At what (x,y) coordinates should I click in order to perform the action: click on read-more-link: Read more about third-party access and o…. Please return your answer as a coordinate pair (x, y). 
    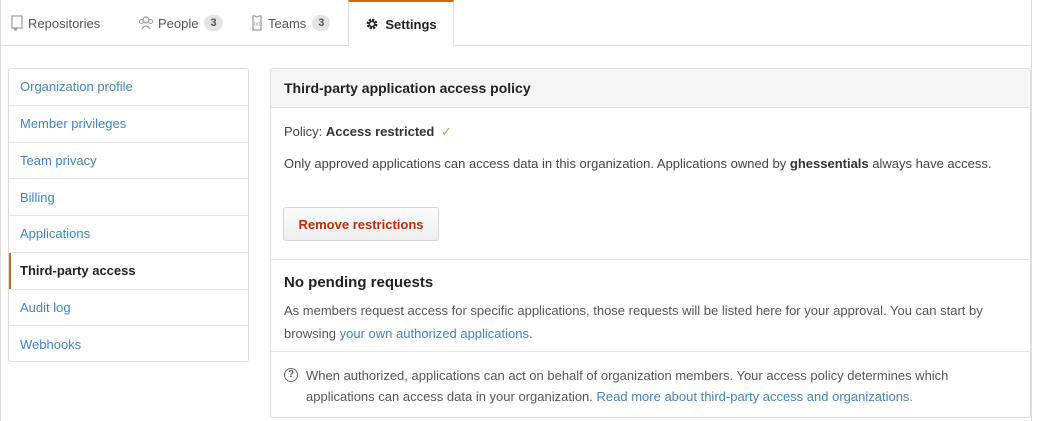
    Looking at the image, I should click on (755, 396).